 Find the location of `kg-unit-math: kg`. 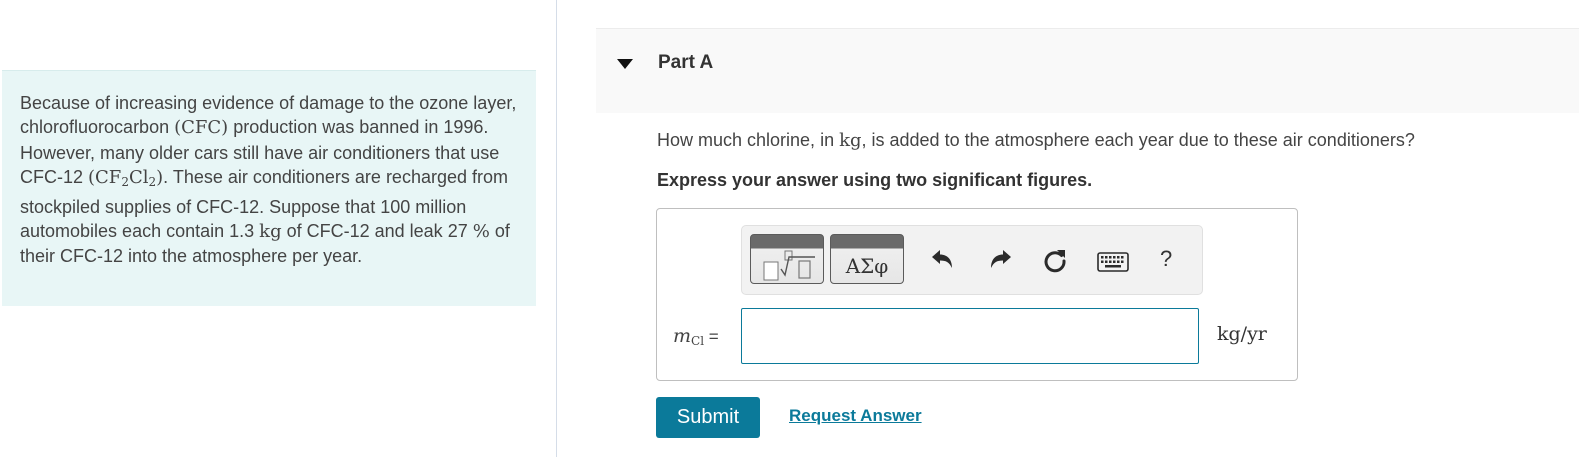

kg-unit-math: kg is located at coordinates (270, 232).